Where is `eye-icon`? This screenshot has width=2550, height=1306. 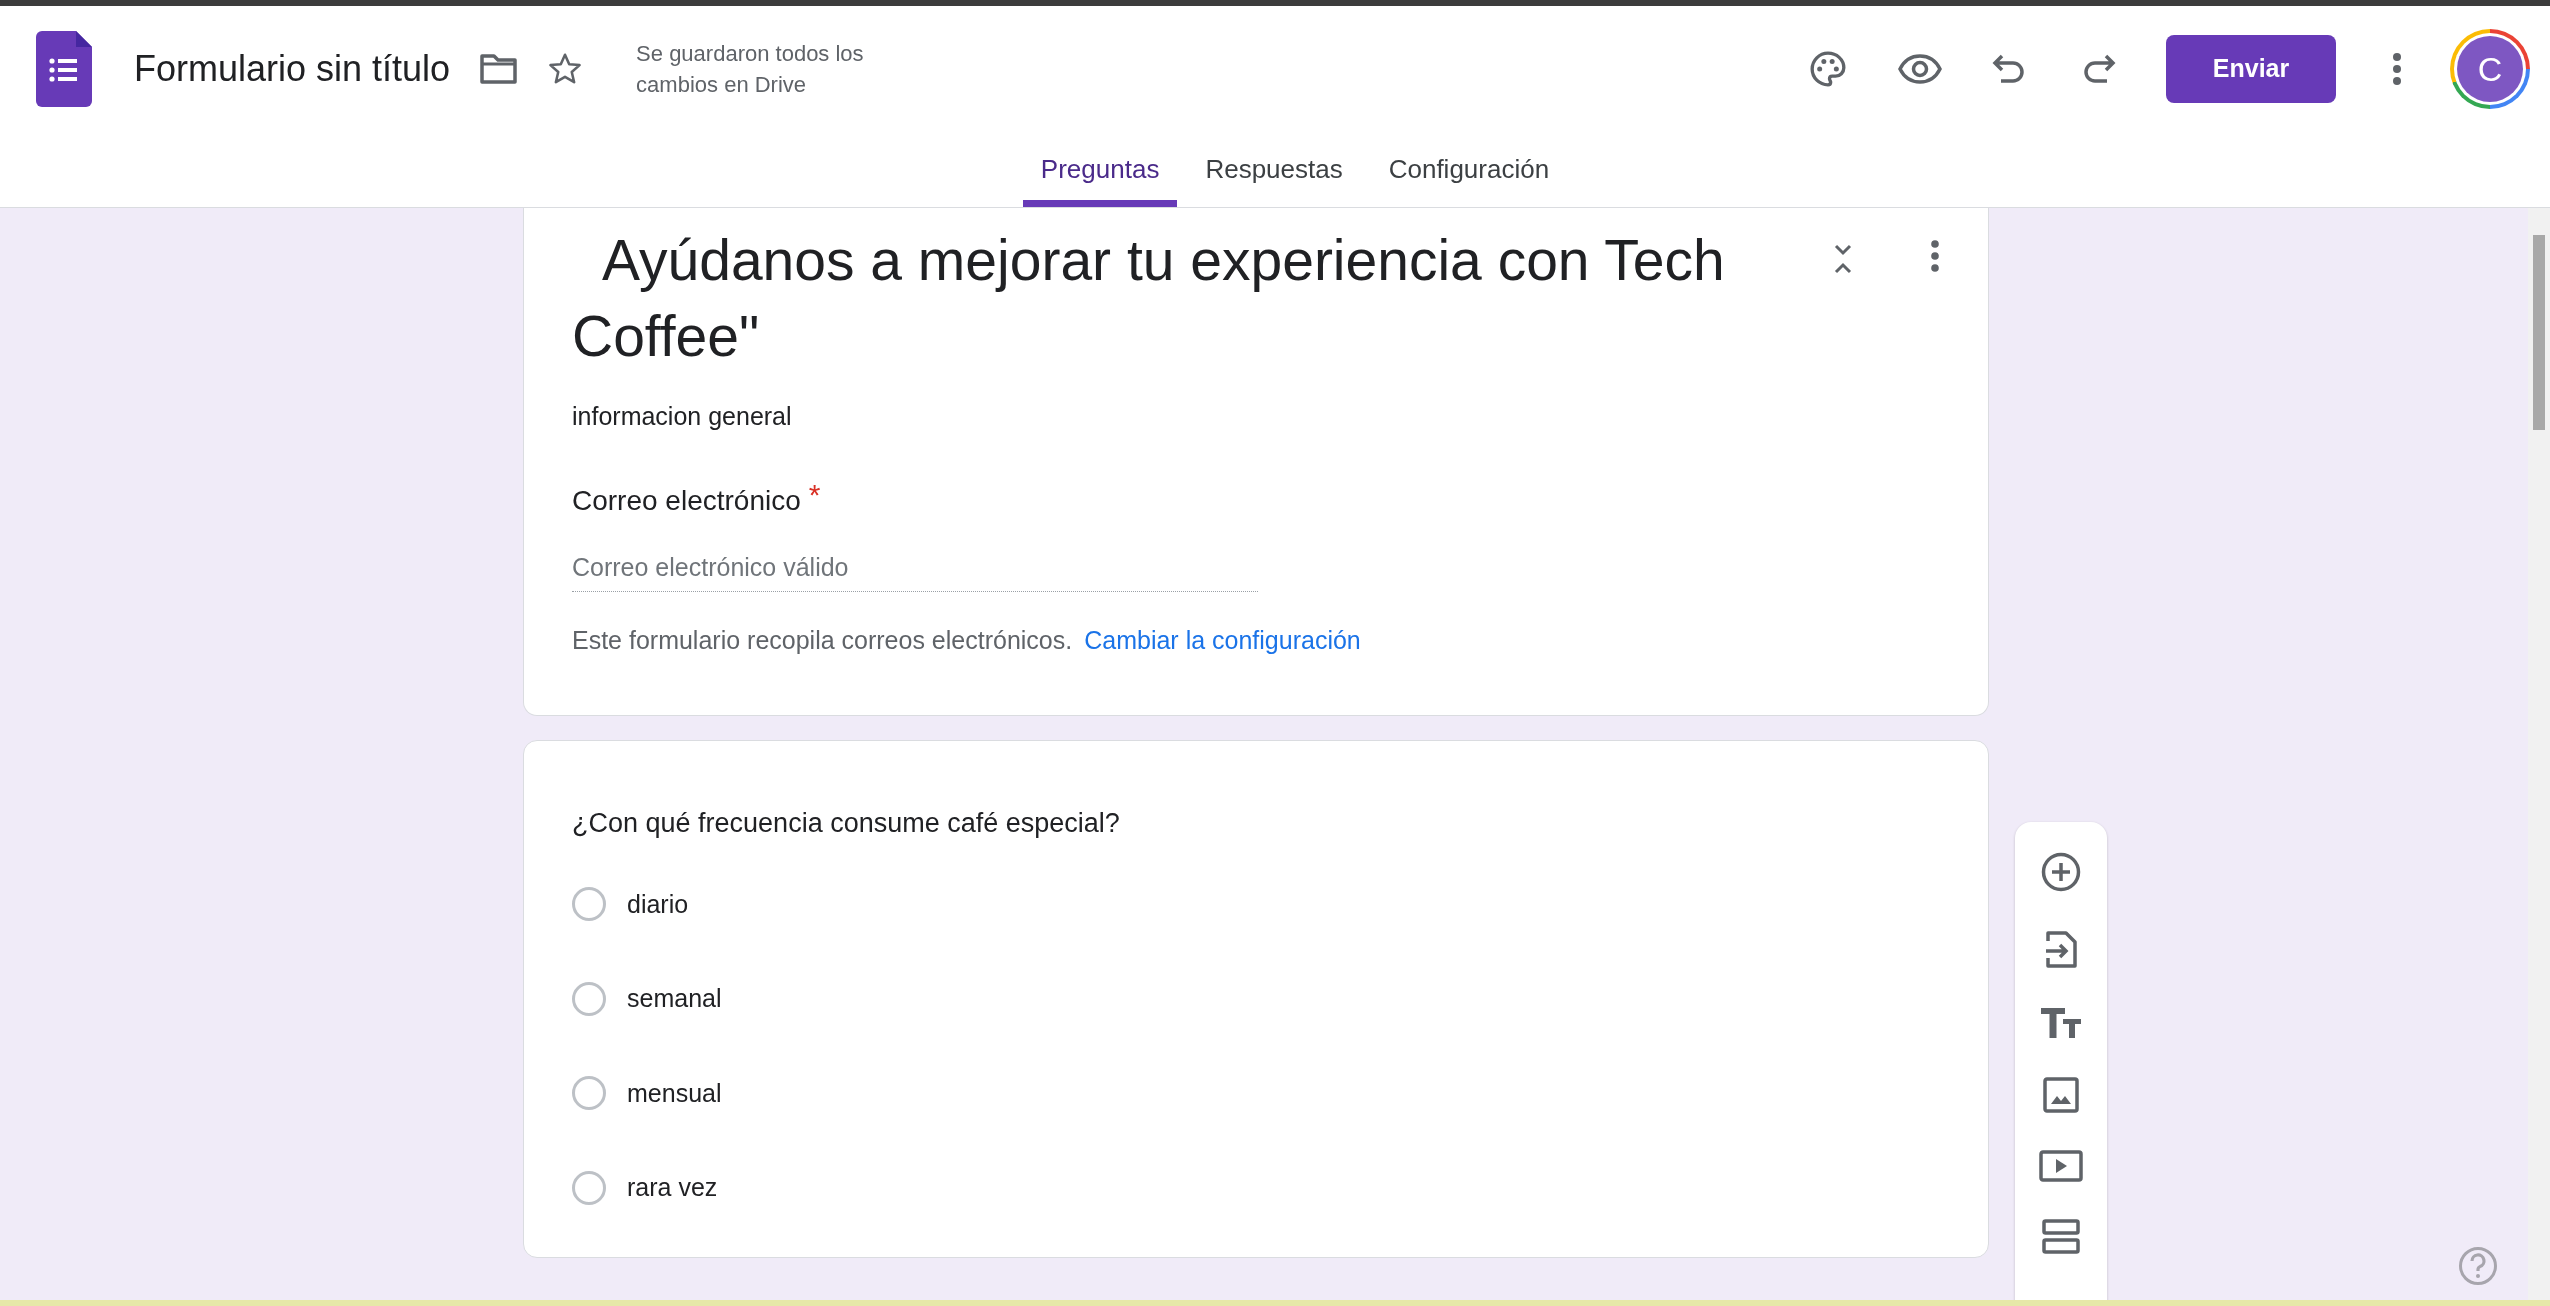
eye-icon is located at coordinates (1920, 69).